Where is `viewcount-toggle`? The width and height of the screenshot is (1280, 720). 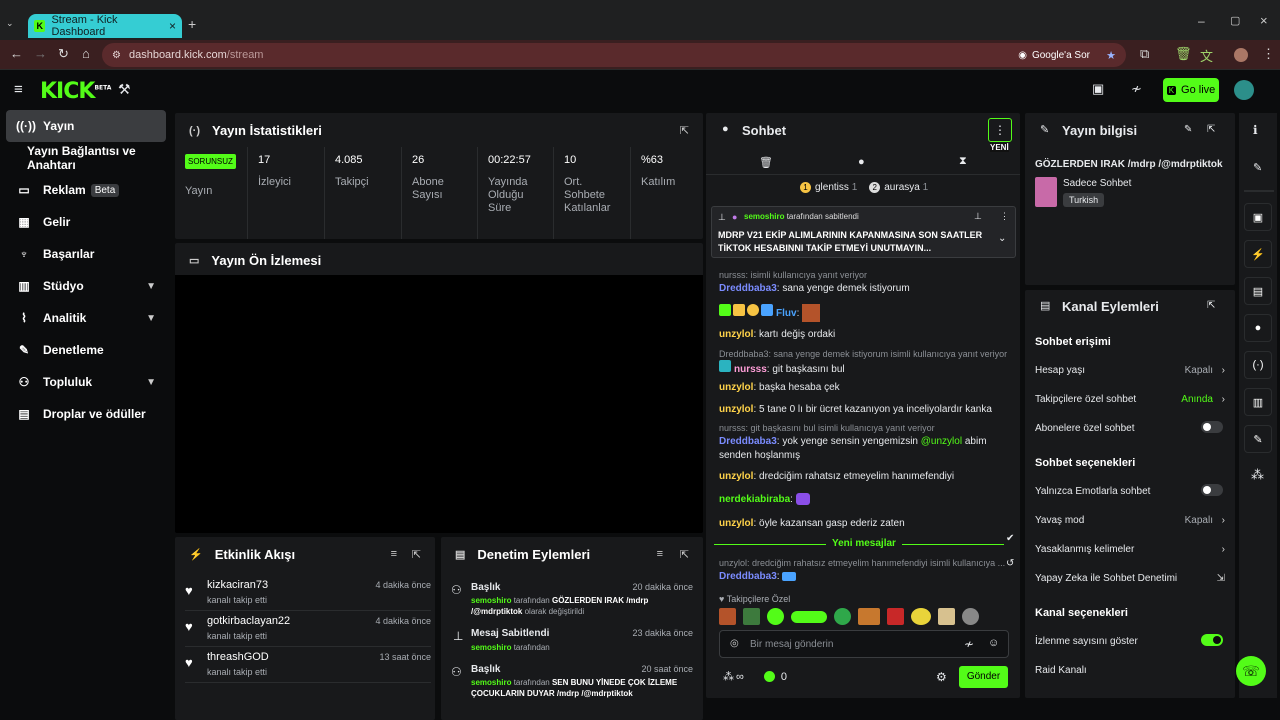 viewcount-toggle is located at coordinates (1212, 640).